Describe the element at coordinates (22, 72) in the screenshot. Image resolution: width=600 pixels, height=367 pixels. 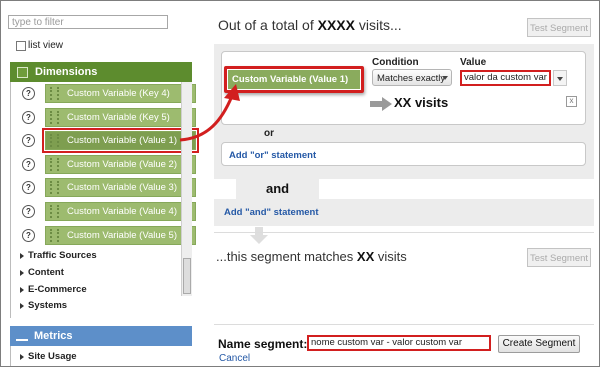
I see `dimensions-icon` at that location.